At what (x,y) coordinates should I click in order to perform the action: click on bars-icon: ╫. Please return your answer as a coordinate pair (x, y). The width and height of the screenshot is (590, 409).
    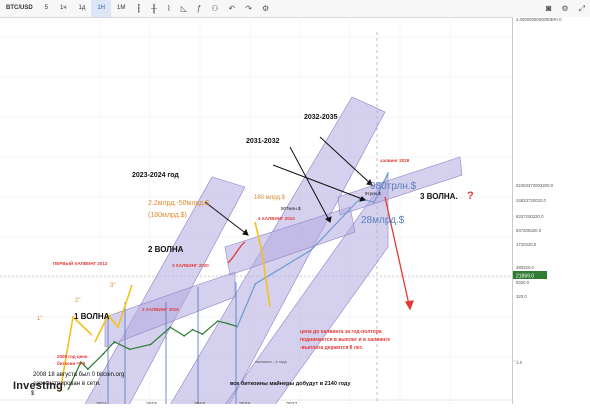
    Looking at the image, I should click on (154, 8).